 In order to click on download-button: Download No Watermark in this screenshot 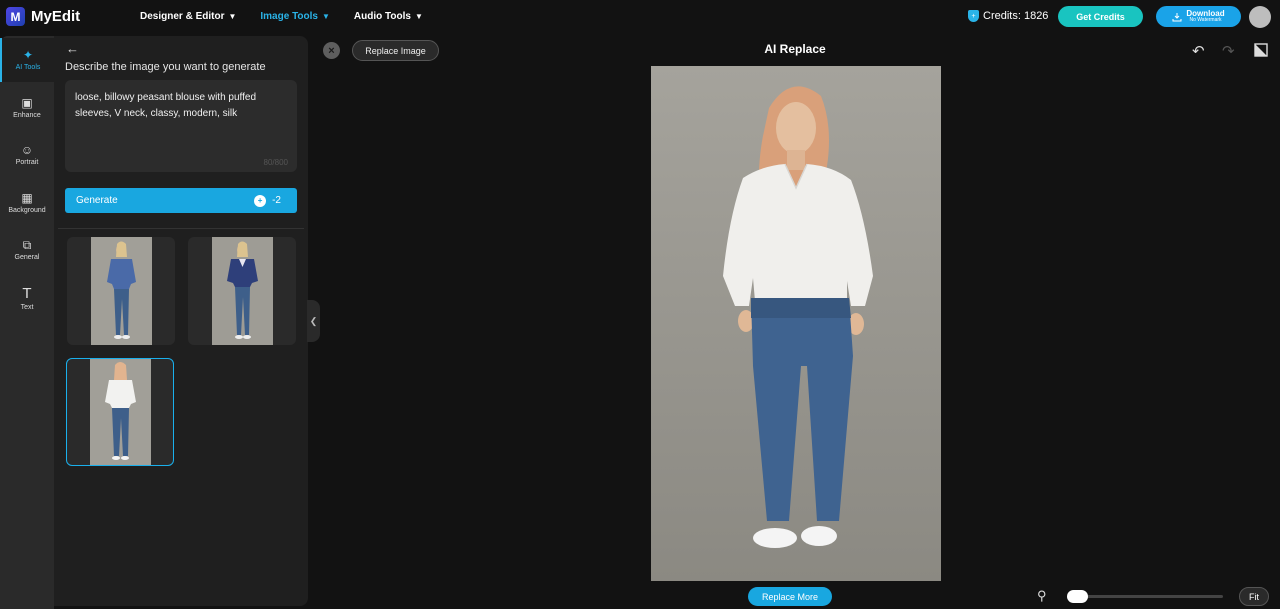, I will do `click(1198, 16)`.